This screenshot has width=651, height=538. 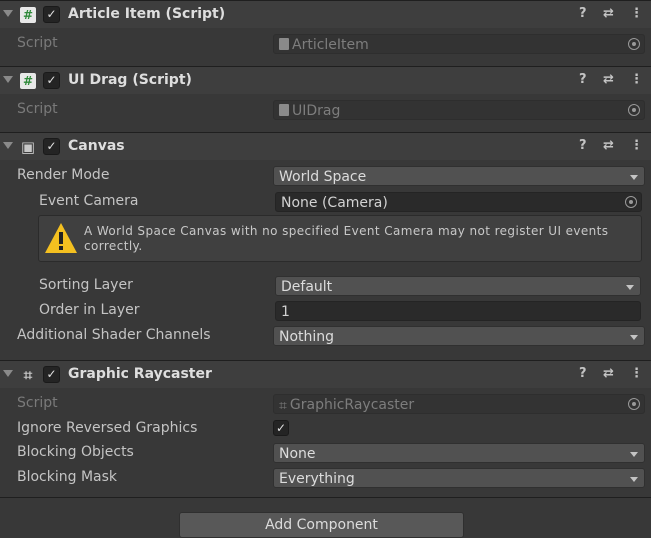 What do you see at coordinates (28, 375) in the screenshot?
I see `raycaster-icon: ⌗` at bounding box center [28, 375].